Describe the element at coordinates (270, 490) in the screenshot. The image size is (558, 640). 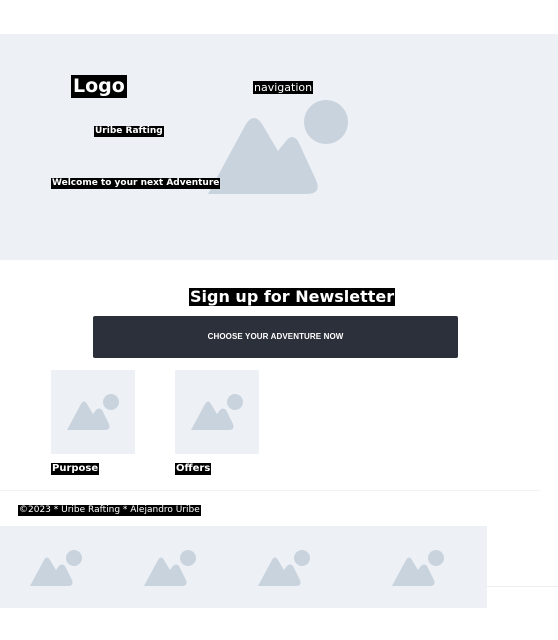
I see `footer-divider` at that location.